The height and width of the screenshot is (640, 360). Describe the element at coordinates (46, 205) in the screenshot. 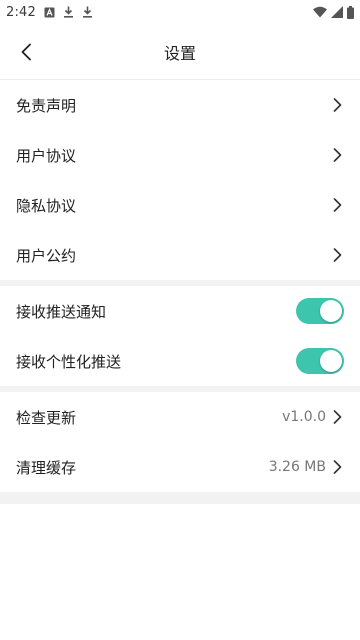

I see `row-label: 隐私协议` at that location.